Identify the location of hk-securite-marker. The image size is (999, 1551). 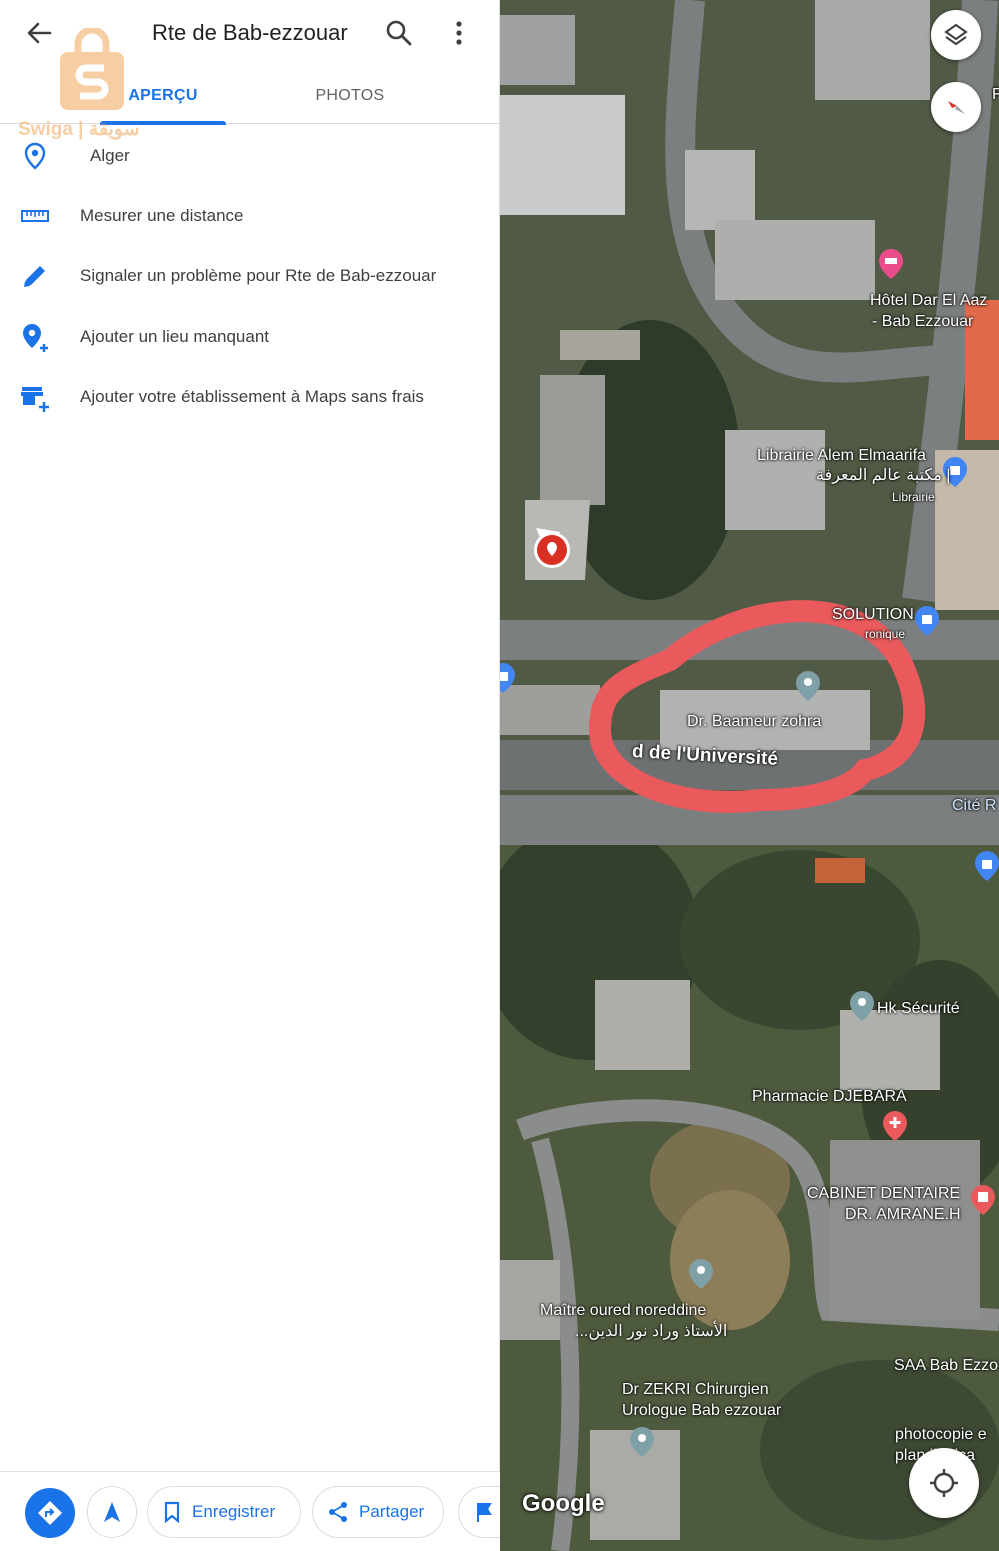
(862, 1006).